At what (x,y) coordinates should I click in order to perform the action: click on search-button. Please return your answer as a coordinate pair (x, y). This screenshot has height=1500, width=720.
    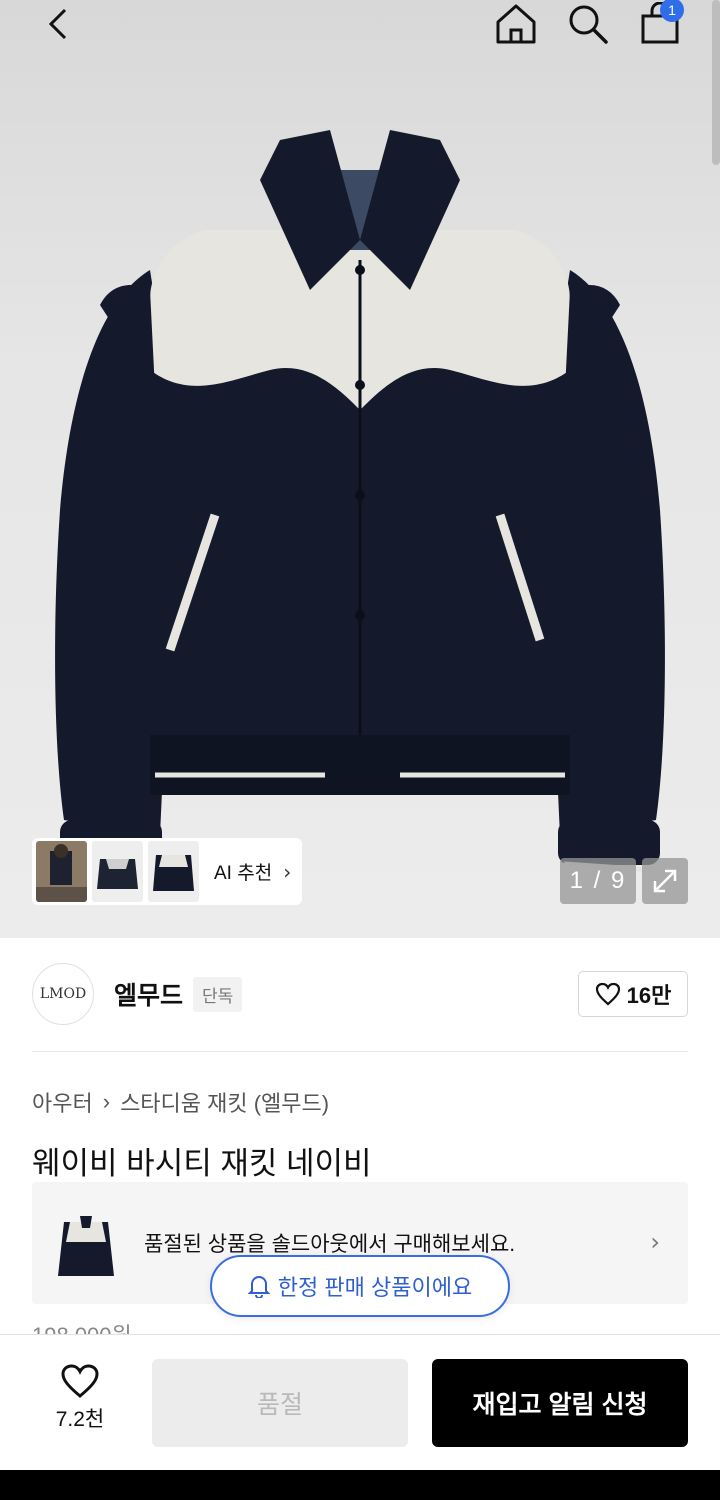
    Looking at the image, I should click on (588, 24).